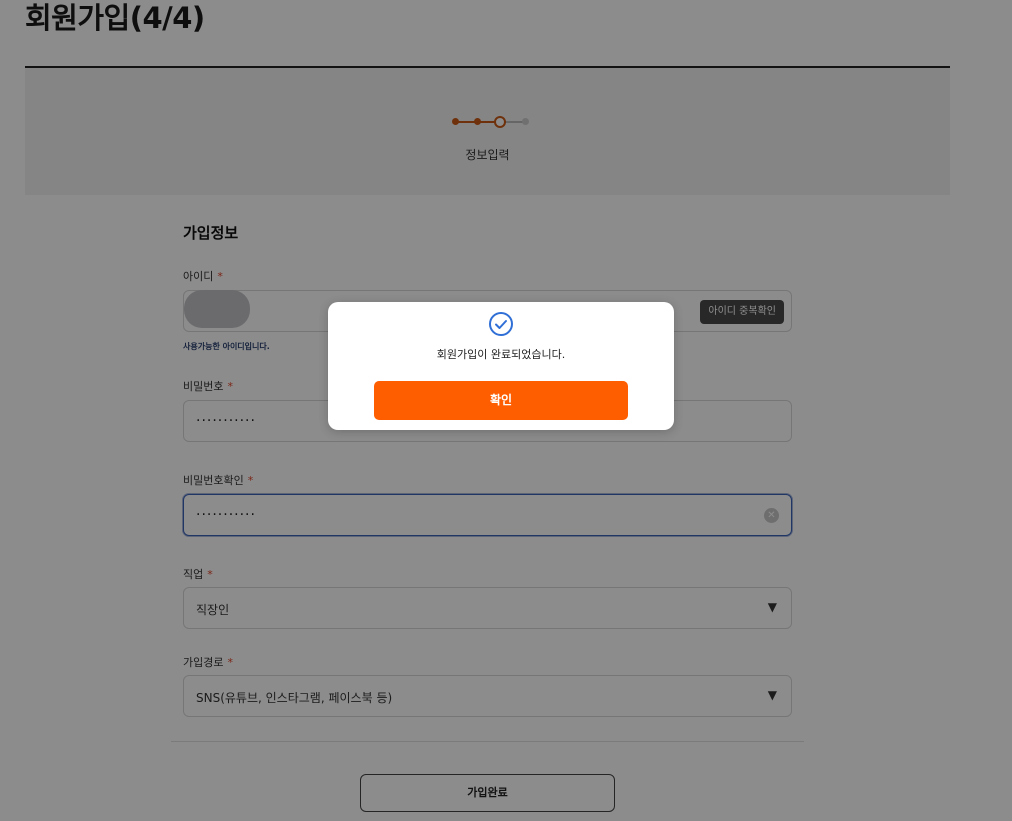  Describe the element at coordinates (501, 354) in the screenshot. I see `dialog-message: 회원가입이 완료되었습니다.` at that location.